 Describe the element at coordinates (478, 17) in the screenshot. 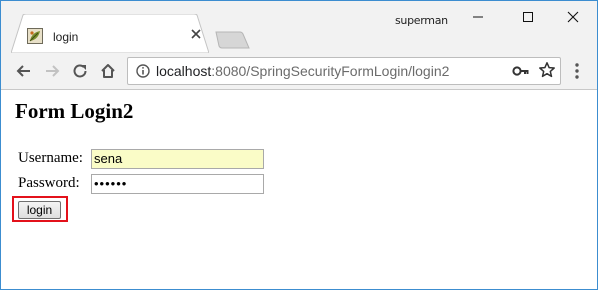

I see `minimize-icon` at that location.